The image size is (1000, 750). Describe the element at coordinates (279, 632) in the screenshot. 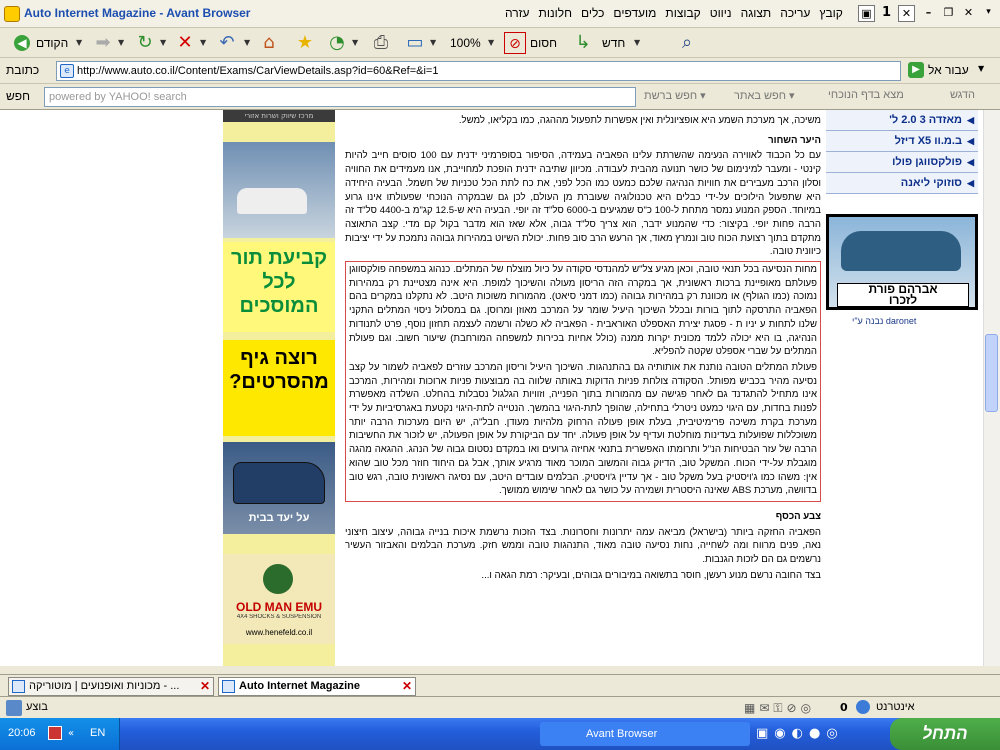

I see `oldman-emu-url: www.henefeld.co.il` at that location.